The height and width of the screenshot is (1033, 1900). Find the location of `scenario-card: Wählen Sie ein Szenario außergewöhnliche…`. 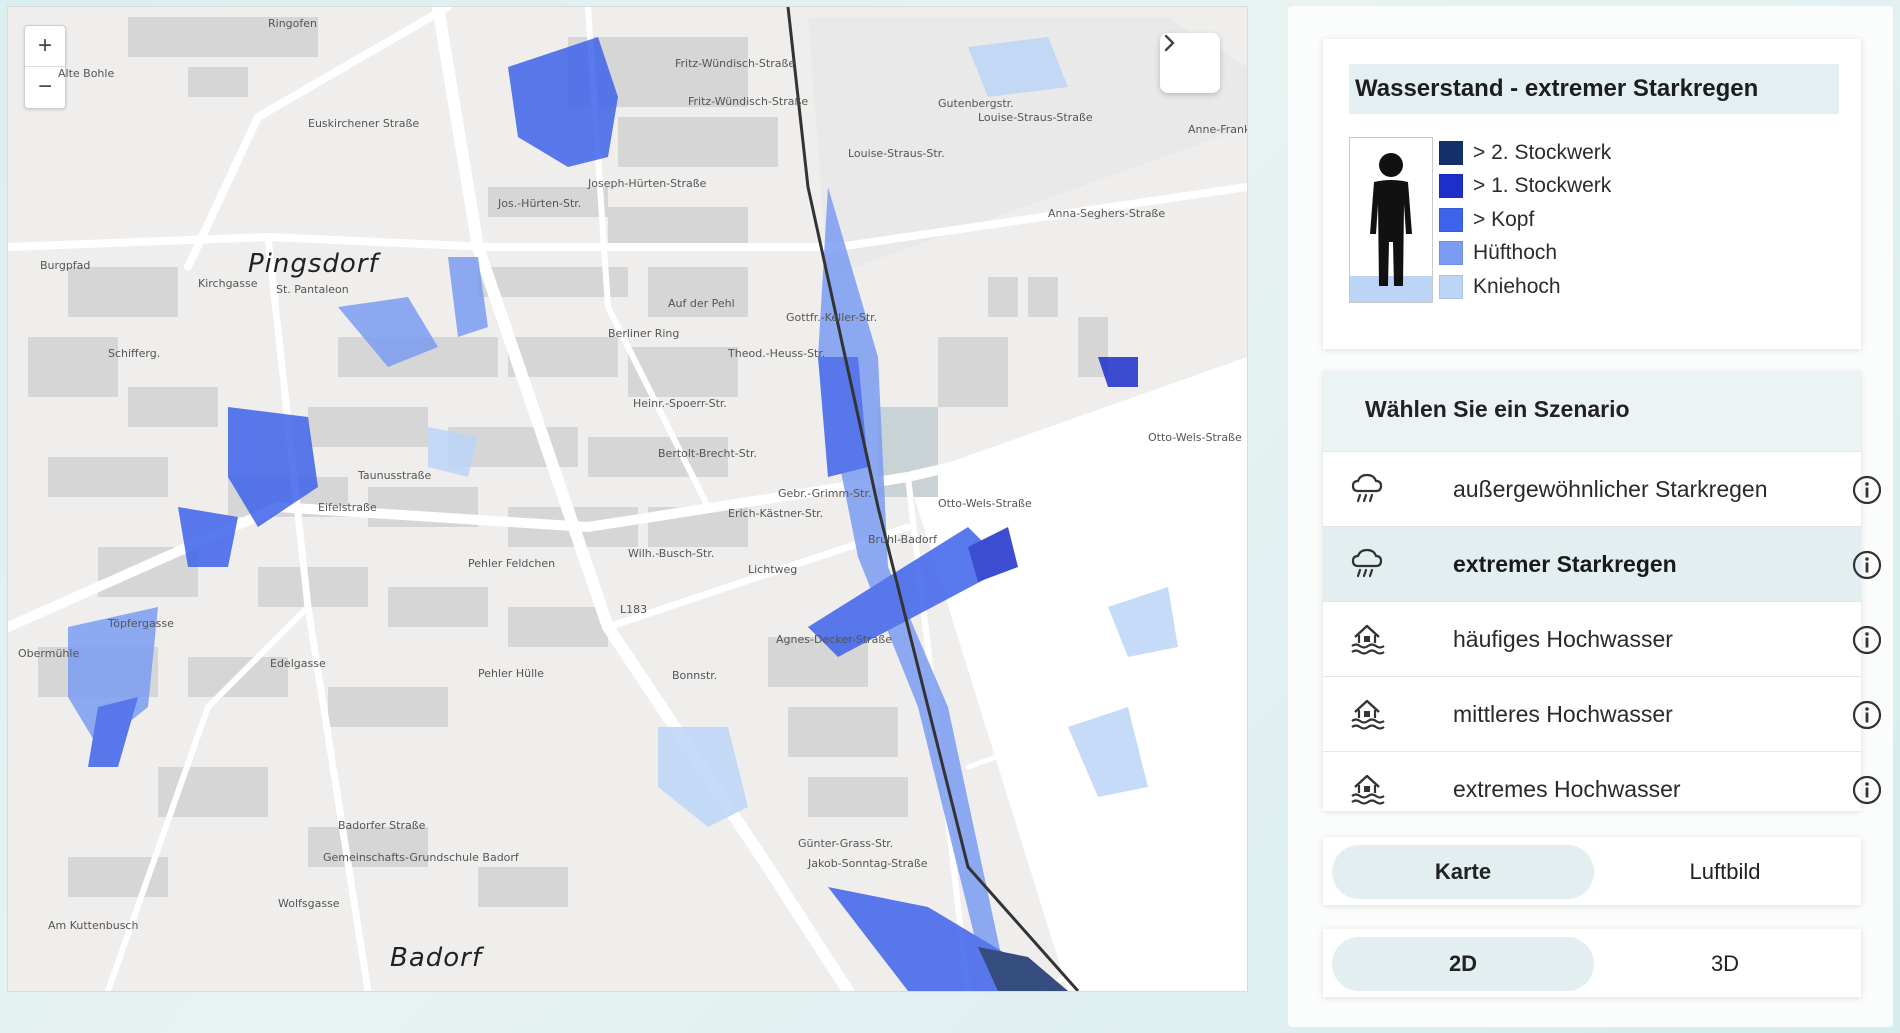

scenario-card: Wählen Sie ein Szenario außergewöhnliche… is located at coordinates (1602, 591).